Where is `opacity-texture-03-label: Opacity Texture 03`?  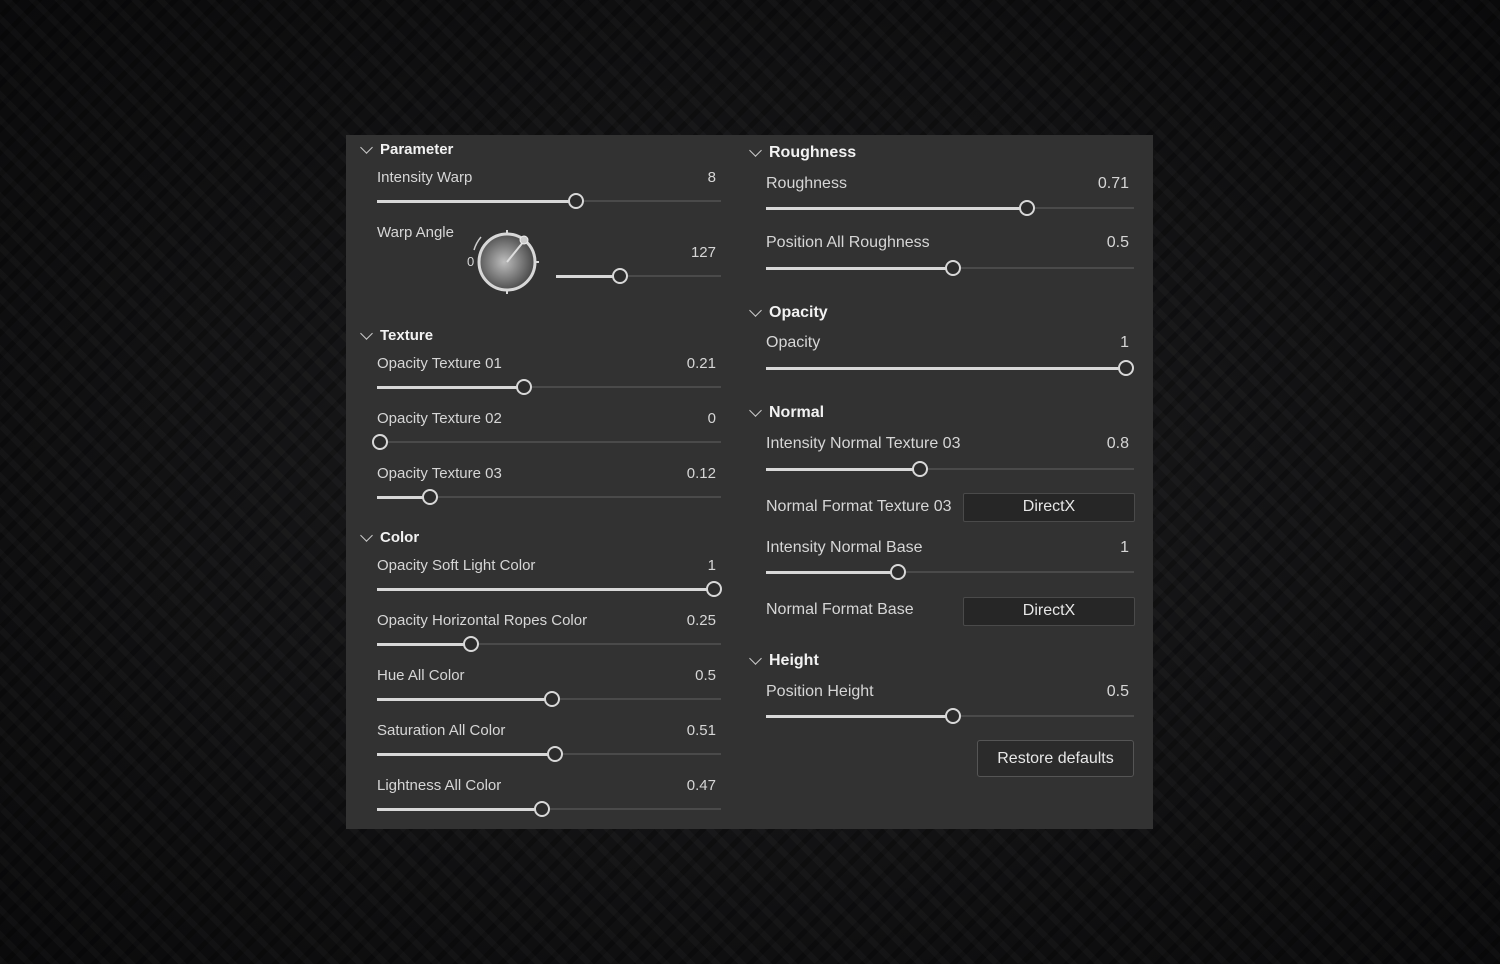 opacity-texture-03-label: Opacity Texture 03 is located at coordinates (439, 473).